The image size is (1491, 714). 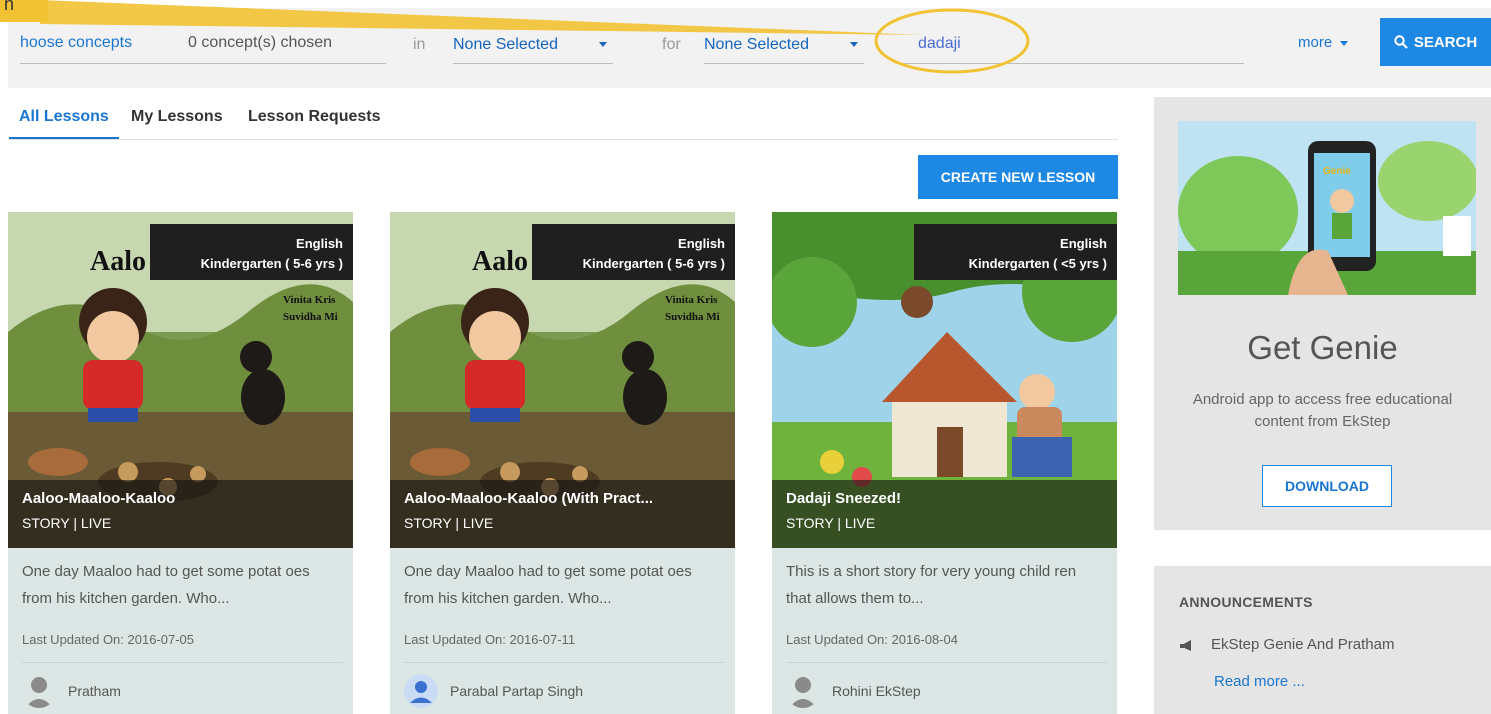 I want to click on lesson-author: Pratham, so click(x=71, y=691).